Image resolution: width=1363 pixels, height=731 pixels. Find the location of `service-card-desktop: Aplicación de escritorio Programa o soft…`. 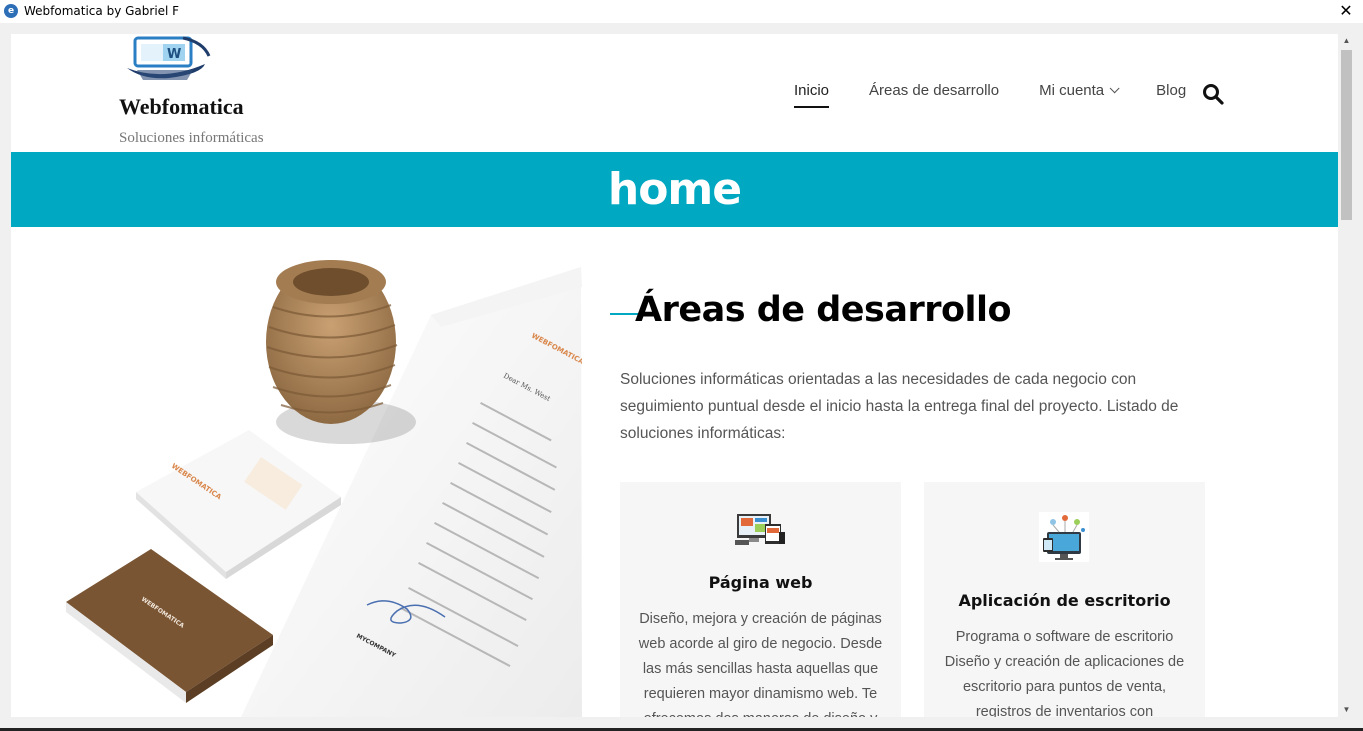

service-card-desktop: Aplicación de escritorio Programa o soft… is located at coordinates (1064, 599).